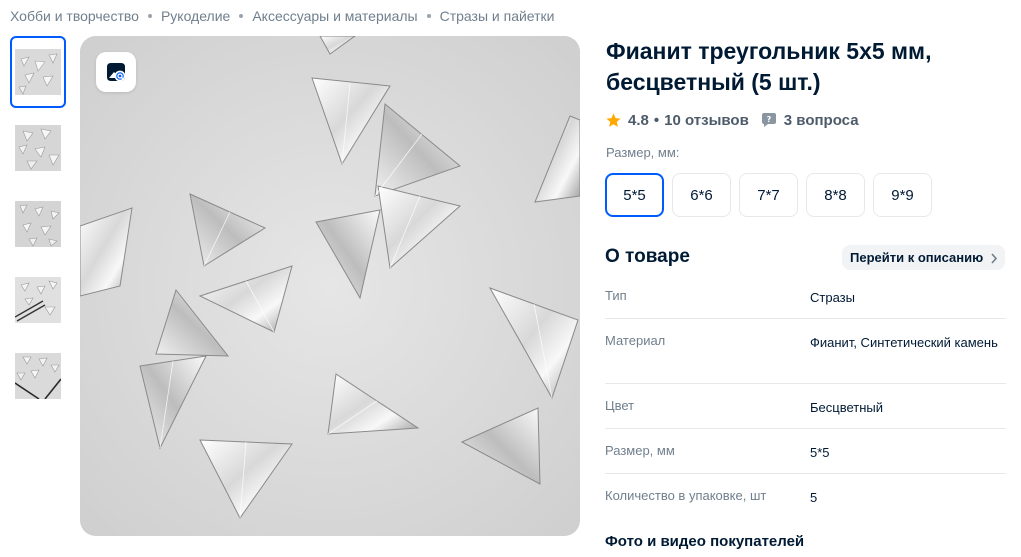  What do you see at coordinates (643, 152) in the screenshot?
I see `size-label: Размер, мм:` at bounding box center [643, 152].